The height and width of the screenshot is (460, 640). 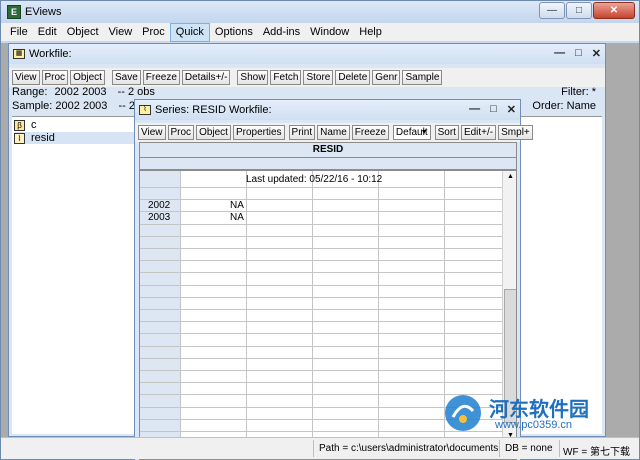 I want to click on wf-object-button: Object, so click(x=87, y=77).